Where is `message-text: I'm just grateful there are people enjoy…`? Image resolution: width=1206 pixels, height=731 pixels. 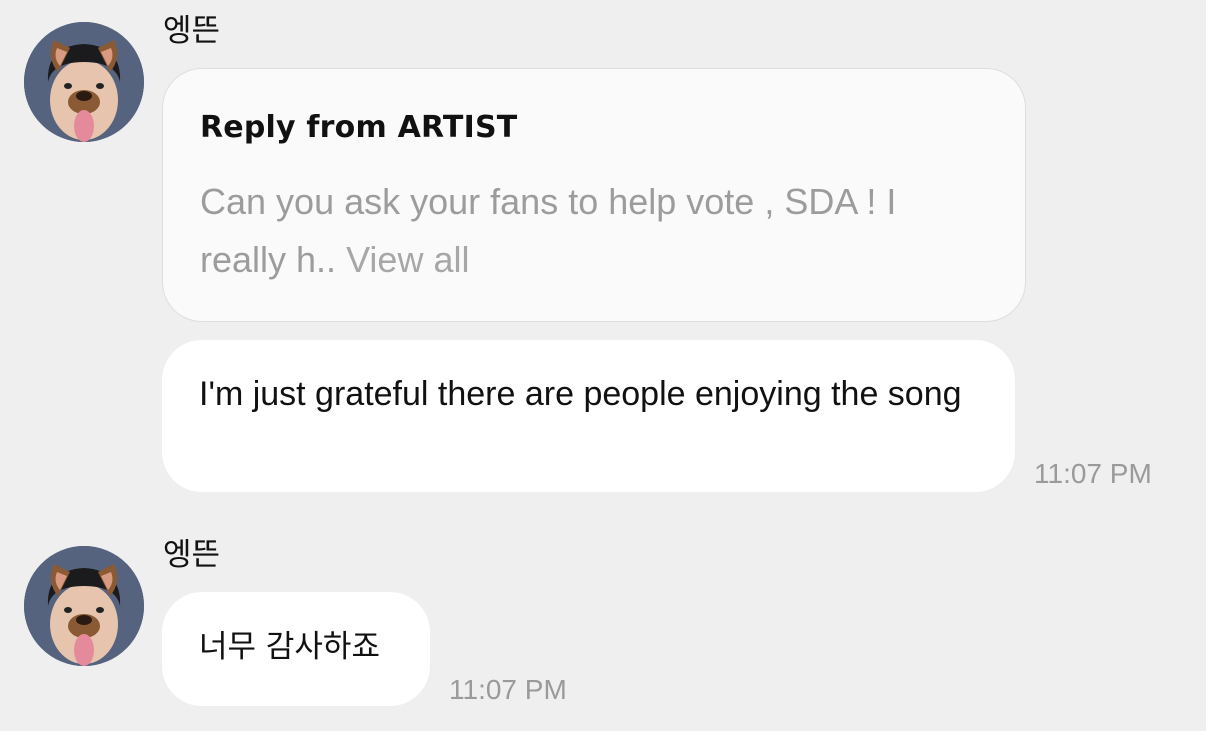
message-text: I'm just grateful there are people enjoy… is located at coordinates (580, 394).